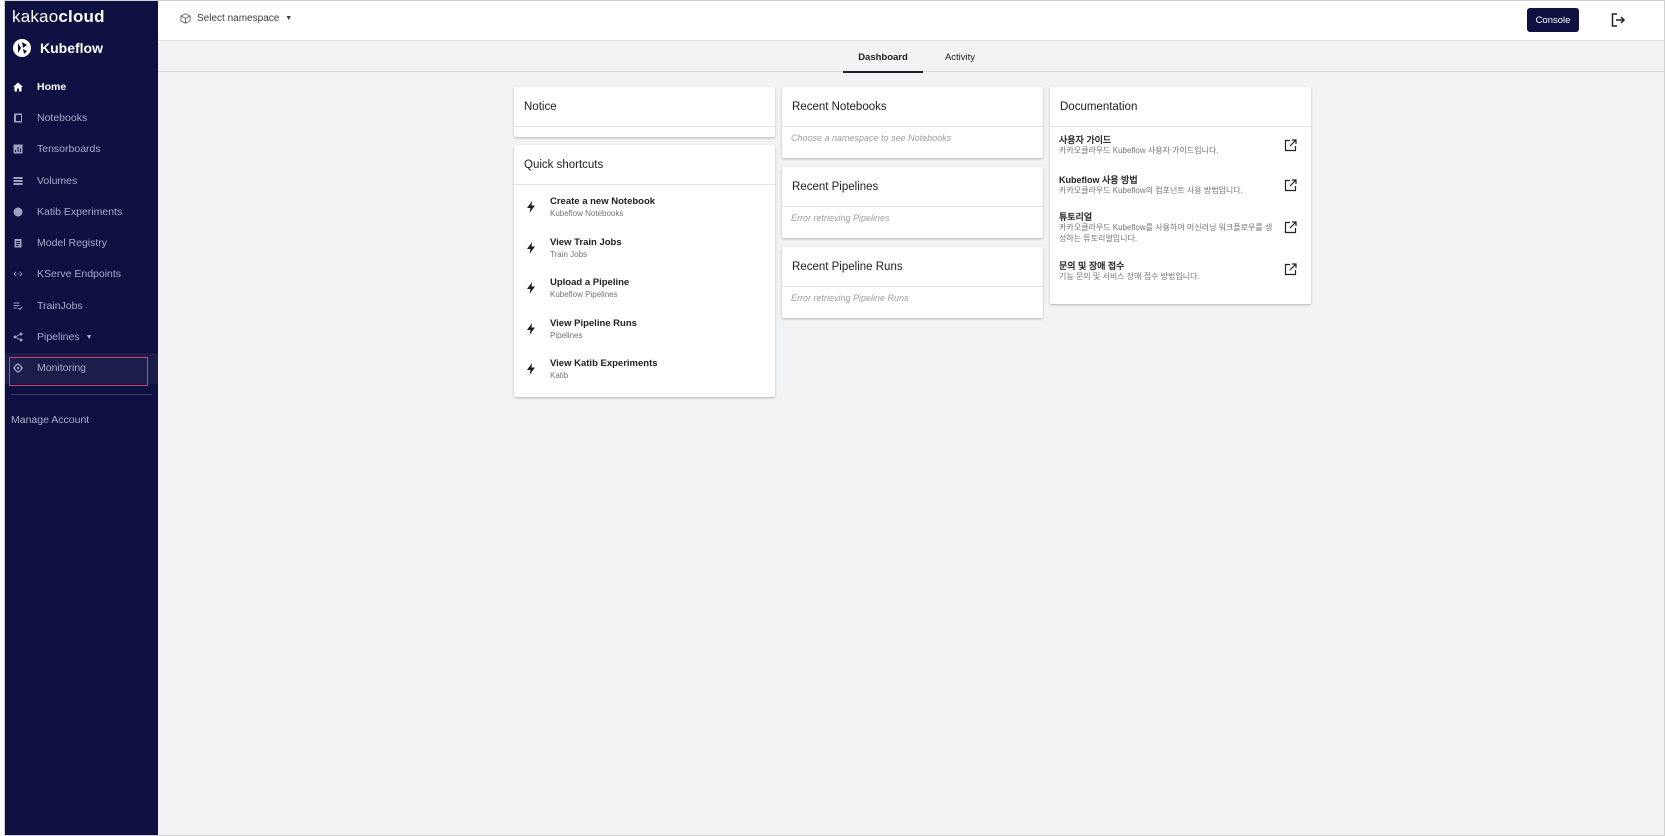  Describe the element at coordinates (17, 149) in the screenshot. I see `chart-icon` at that location.